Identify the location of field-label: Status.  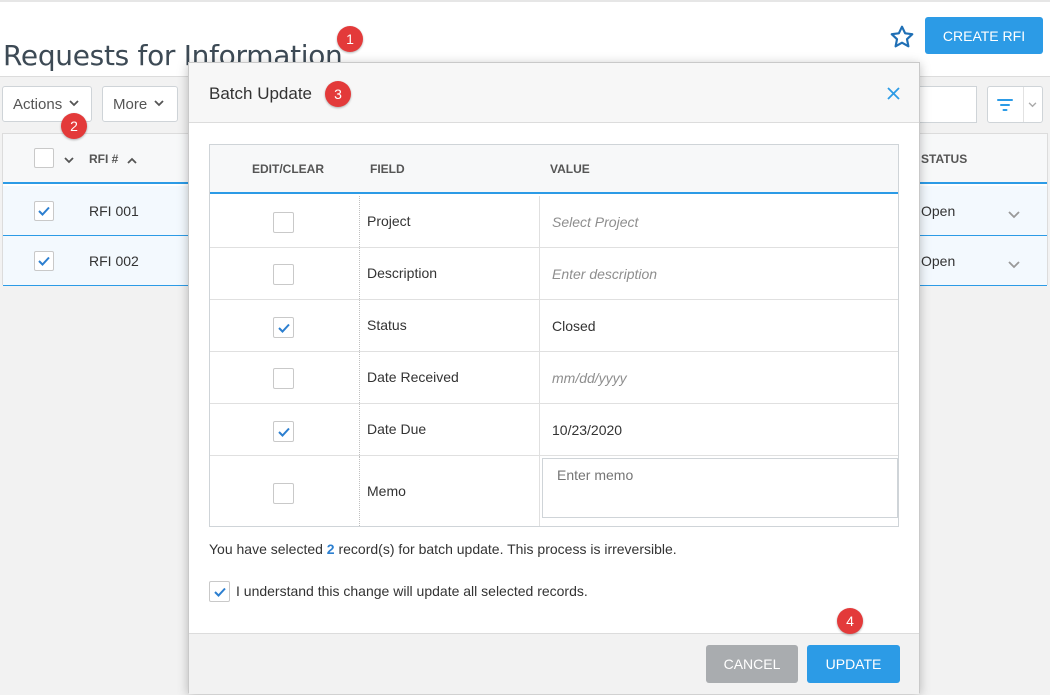
(387, 325).